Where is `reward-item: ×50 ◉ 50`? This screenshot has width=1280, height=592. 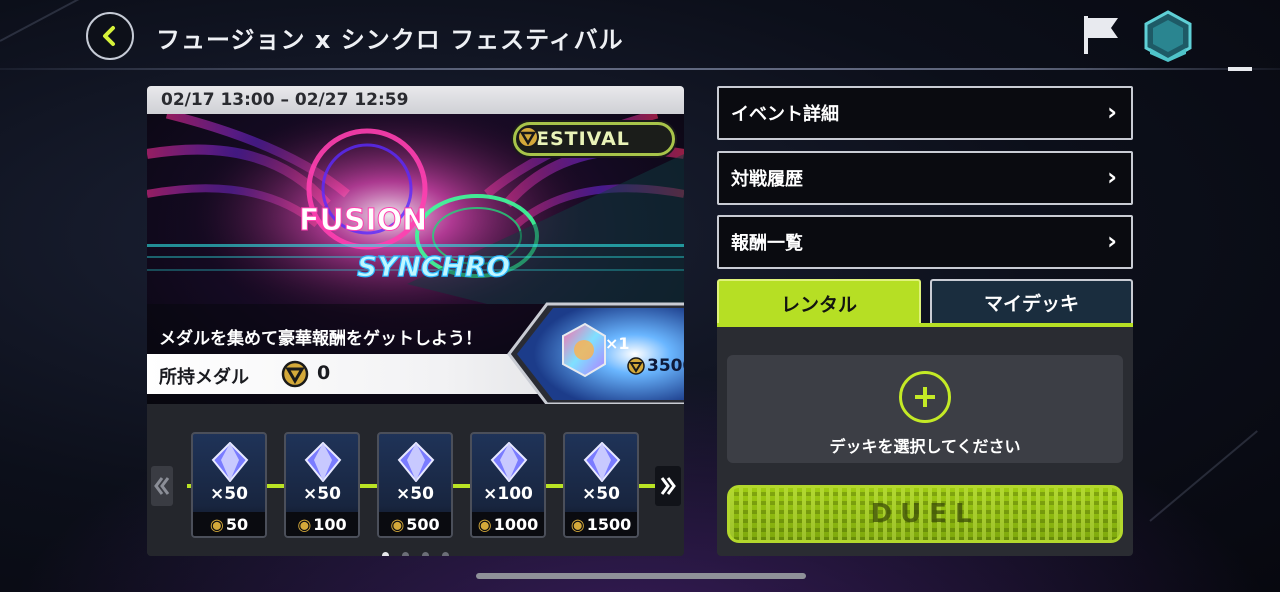 reward-item: ×50 ◉ 50 is located at coordinates (229, 485).